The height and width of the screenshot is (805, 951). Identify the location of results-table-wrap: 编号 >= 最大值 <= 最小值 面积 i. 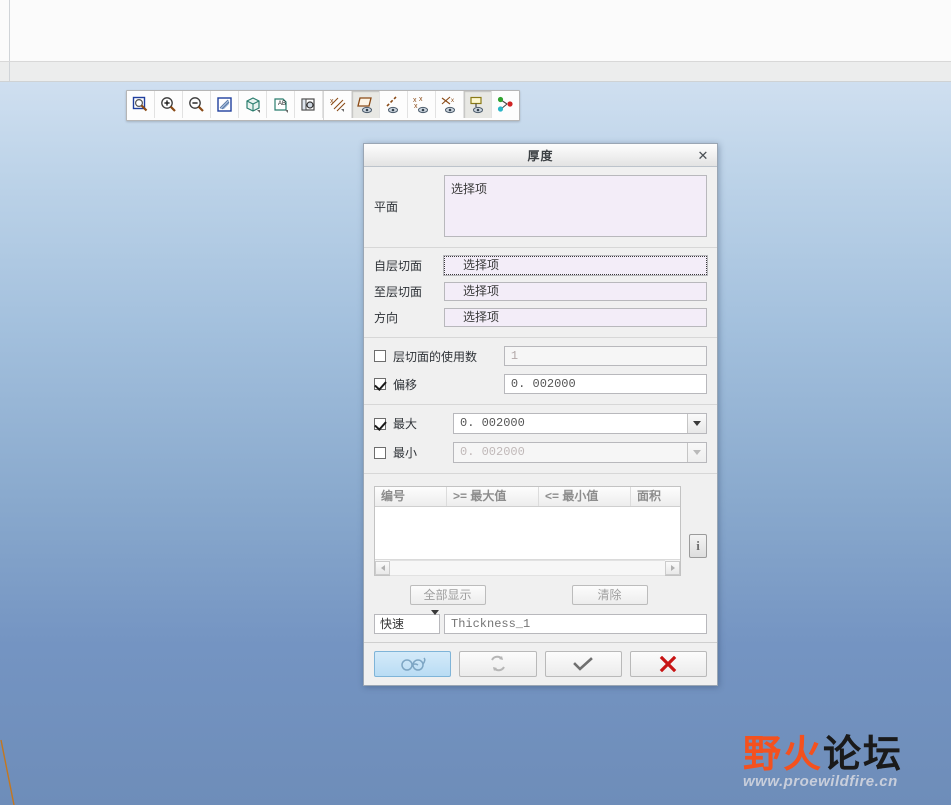
(540, 531).